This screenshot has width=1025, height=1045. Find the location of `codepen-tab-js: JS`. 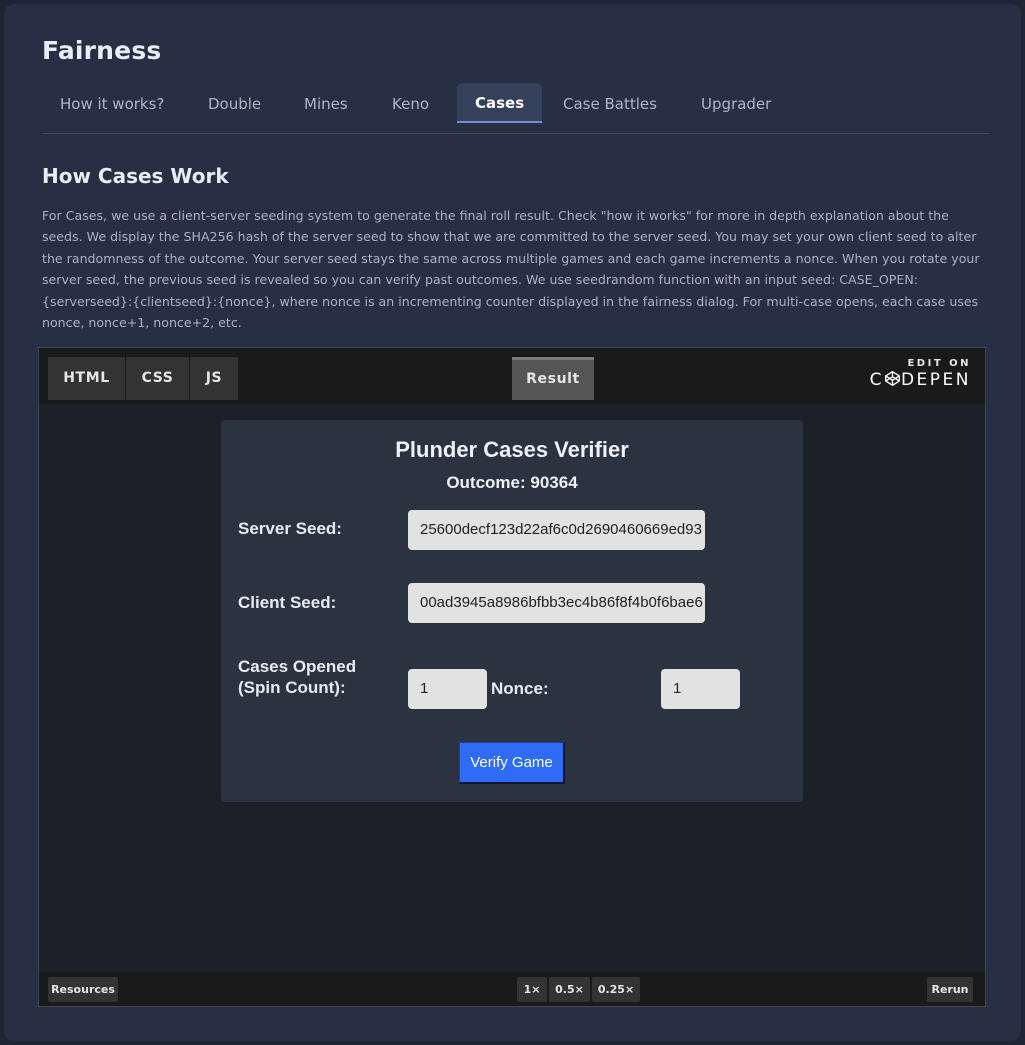

codepen-tab-js: JS is located at coordinates (214, 378).